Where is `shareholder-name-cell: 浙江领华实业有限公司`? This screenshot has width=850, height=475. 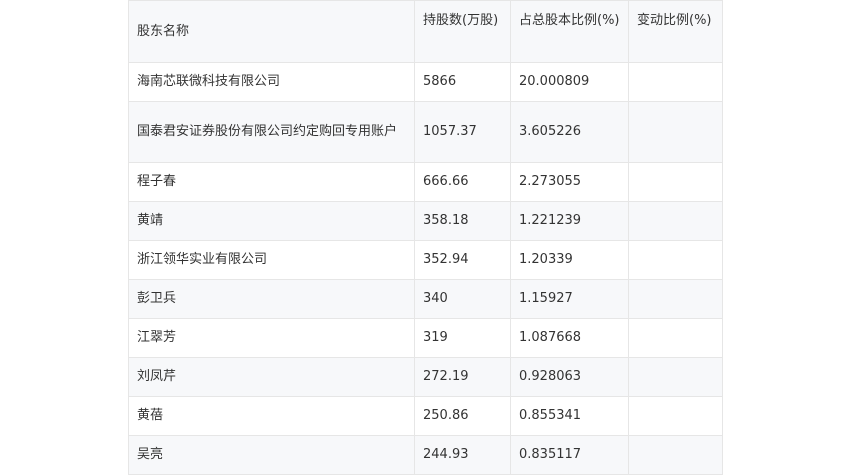 shareholder-name-cell: 浙江领华实业有限公司 is located at coordinates (271, 260).